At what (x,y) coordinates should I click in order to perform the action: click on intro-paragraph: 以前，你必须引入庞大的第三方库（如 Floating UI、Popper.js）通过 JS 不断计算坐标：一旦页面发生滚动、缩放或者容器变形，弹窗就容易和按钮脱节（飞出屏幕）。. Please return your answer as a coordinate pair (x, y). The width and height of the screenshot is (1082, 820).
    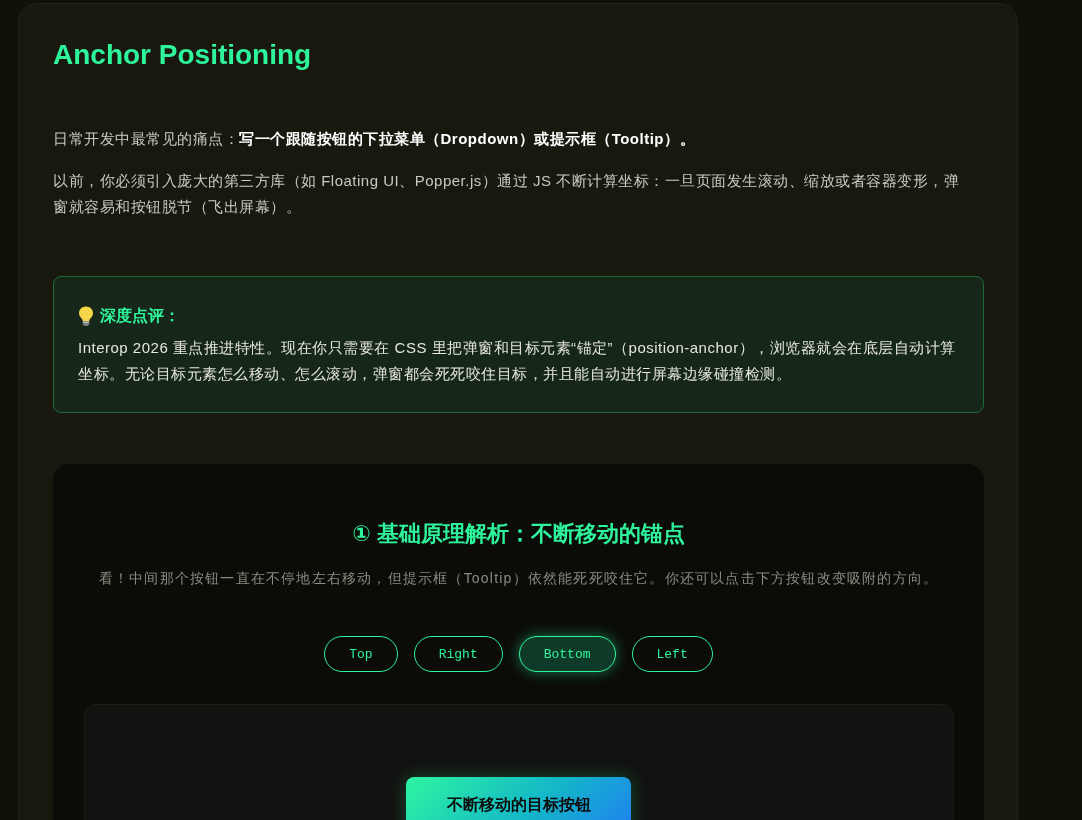
    Looking at the image, I should click on (507, 194).